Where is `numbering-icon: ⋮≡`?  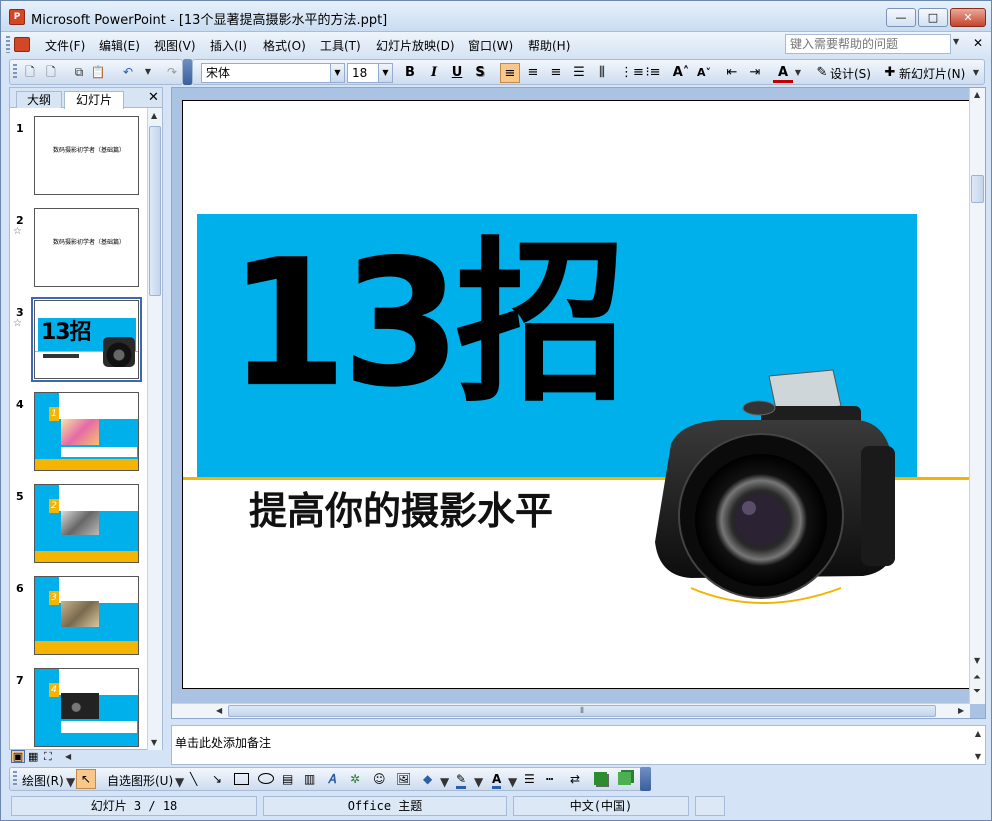
numbering-icon: ⋮≡ is located at coordinates (632, 73).